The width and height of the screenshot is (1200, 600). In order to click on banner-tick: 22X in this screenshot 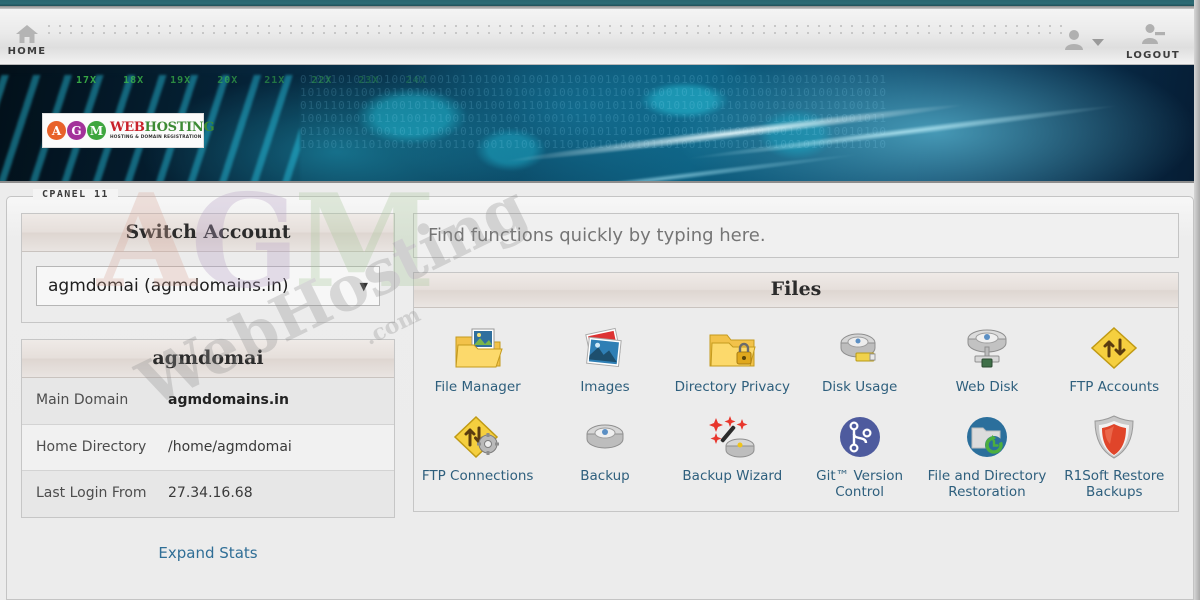, I will do `click(322, 80)`.